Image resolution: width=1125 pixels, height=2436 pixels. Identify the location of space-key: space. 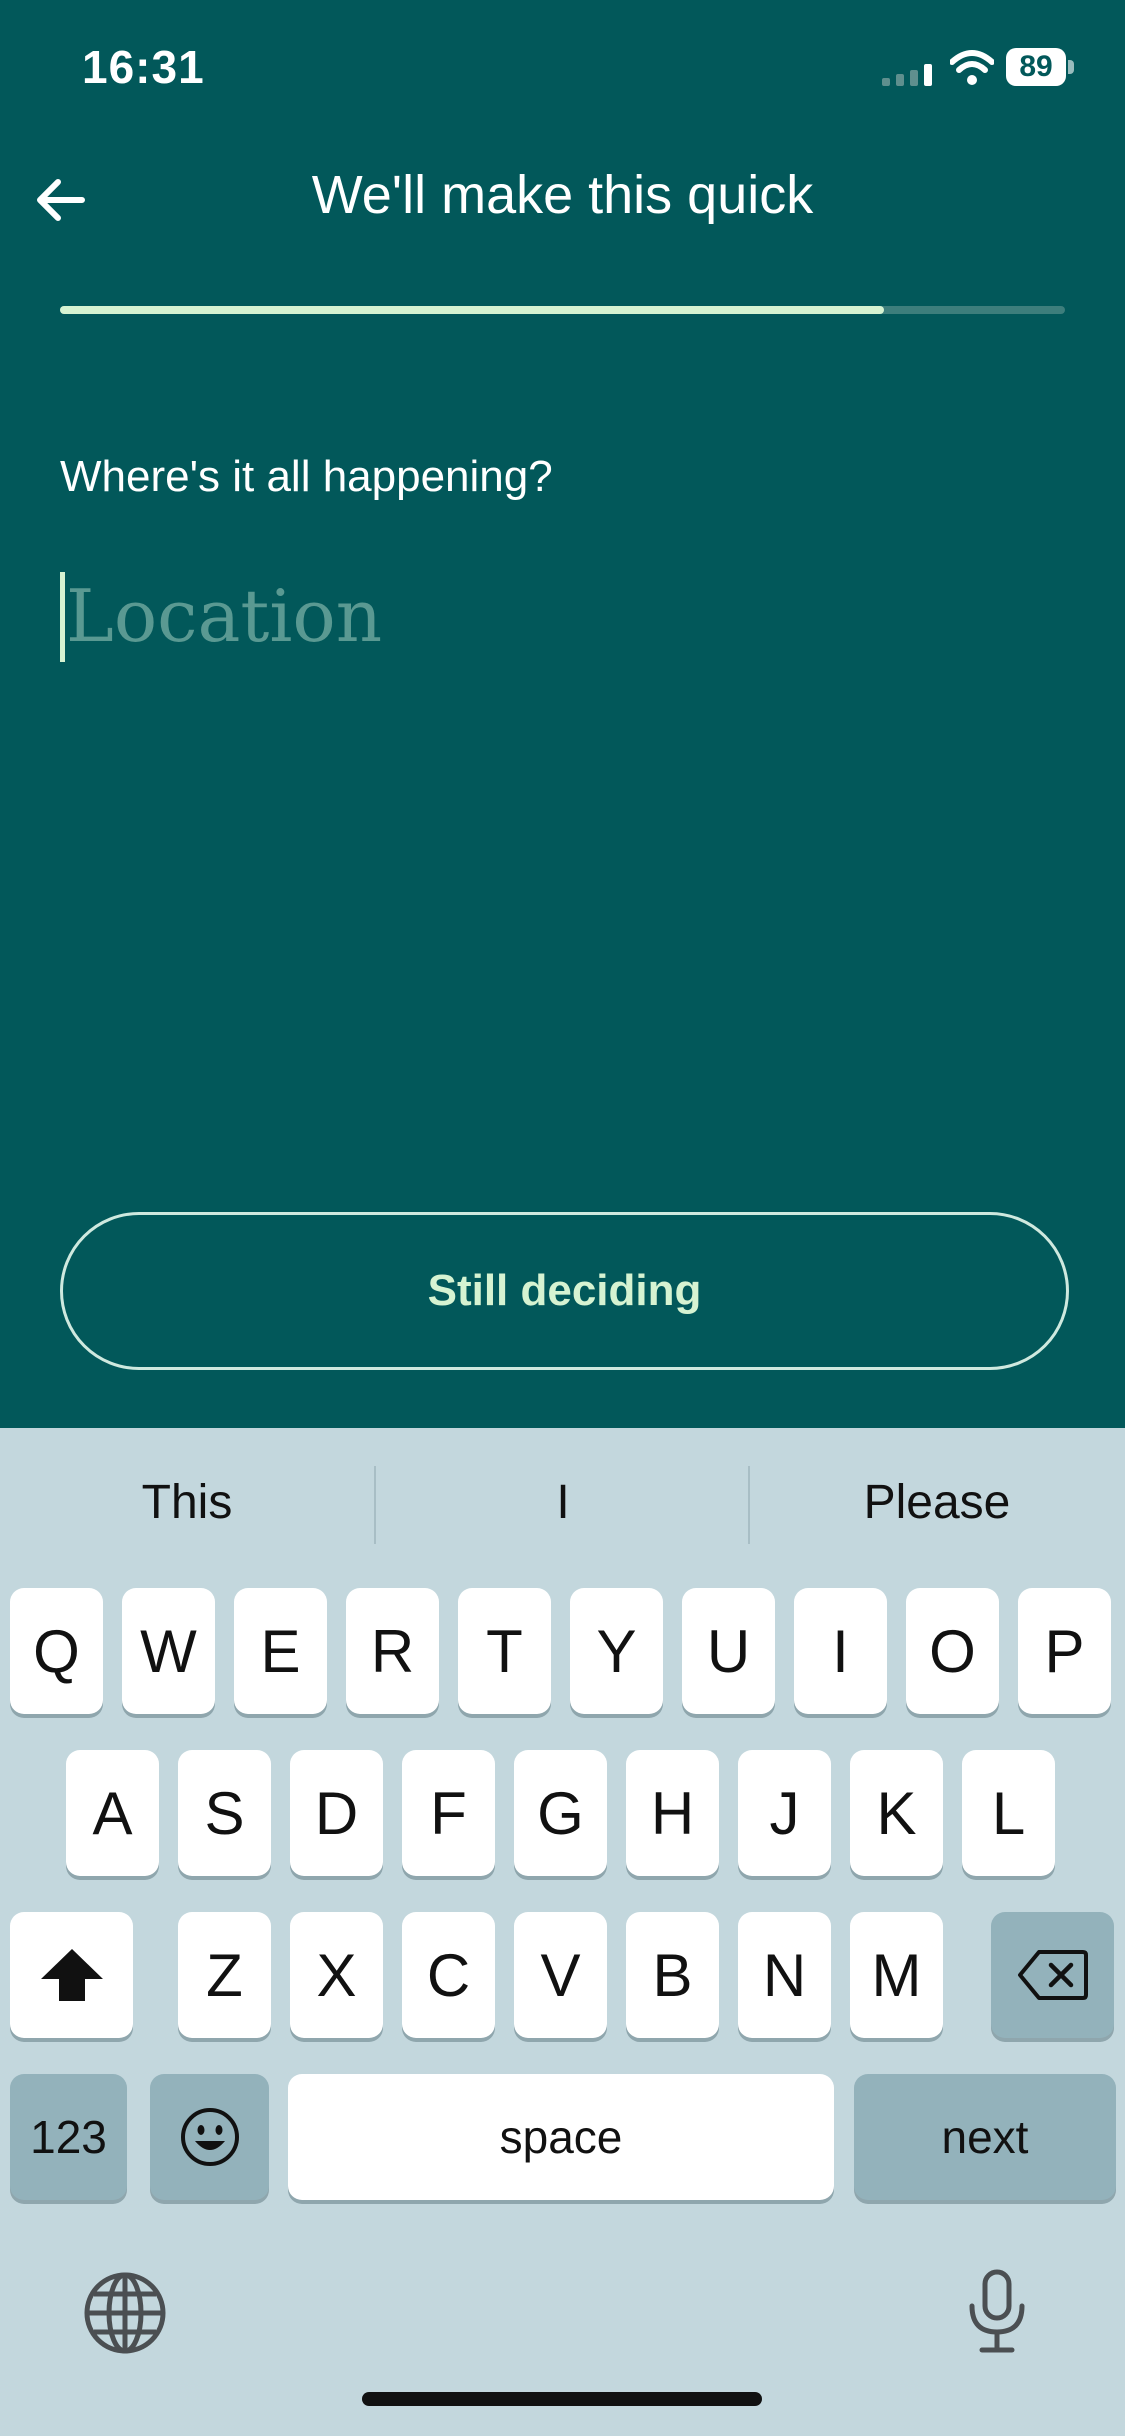
(561, 2137).